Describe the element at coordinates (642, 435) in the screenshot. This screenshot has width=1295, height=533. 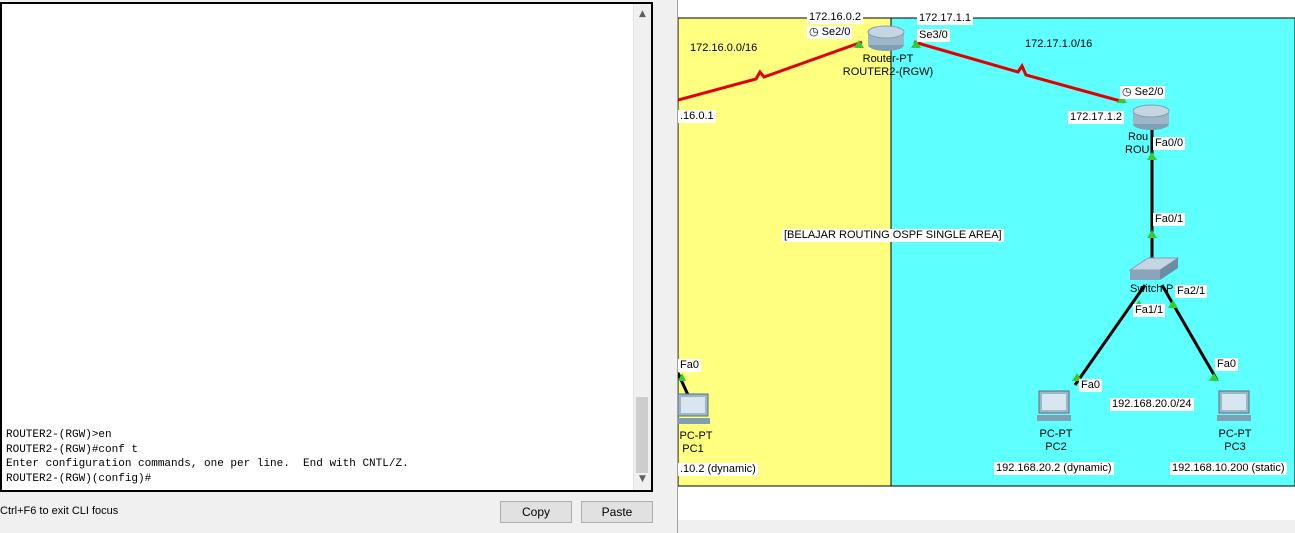
I see `scrollbar-thumb` at that location.